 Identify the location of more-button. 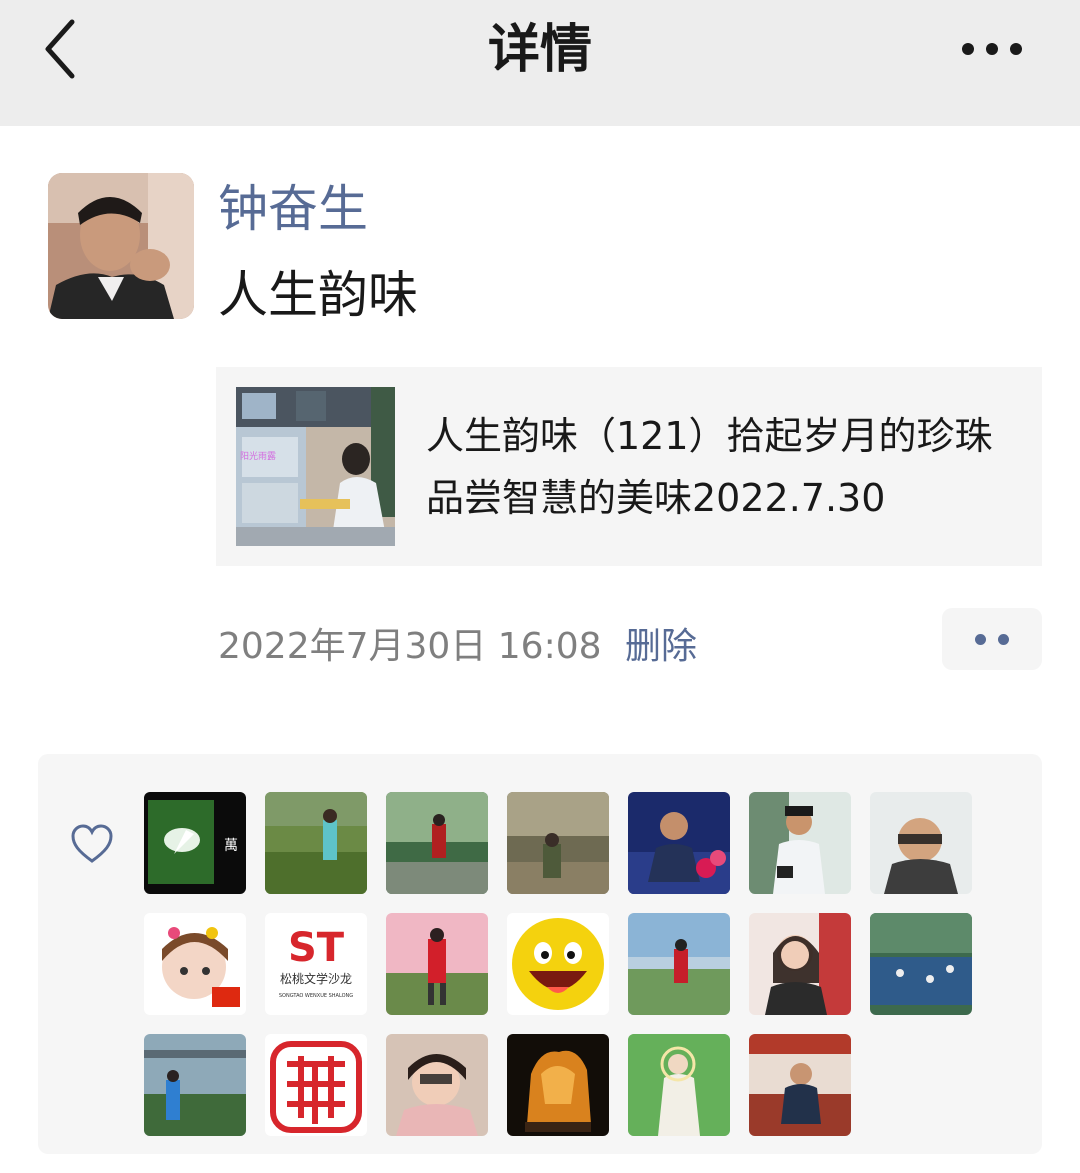
(992, 49).